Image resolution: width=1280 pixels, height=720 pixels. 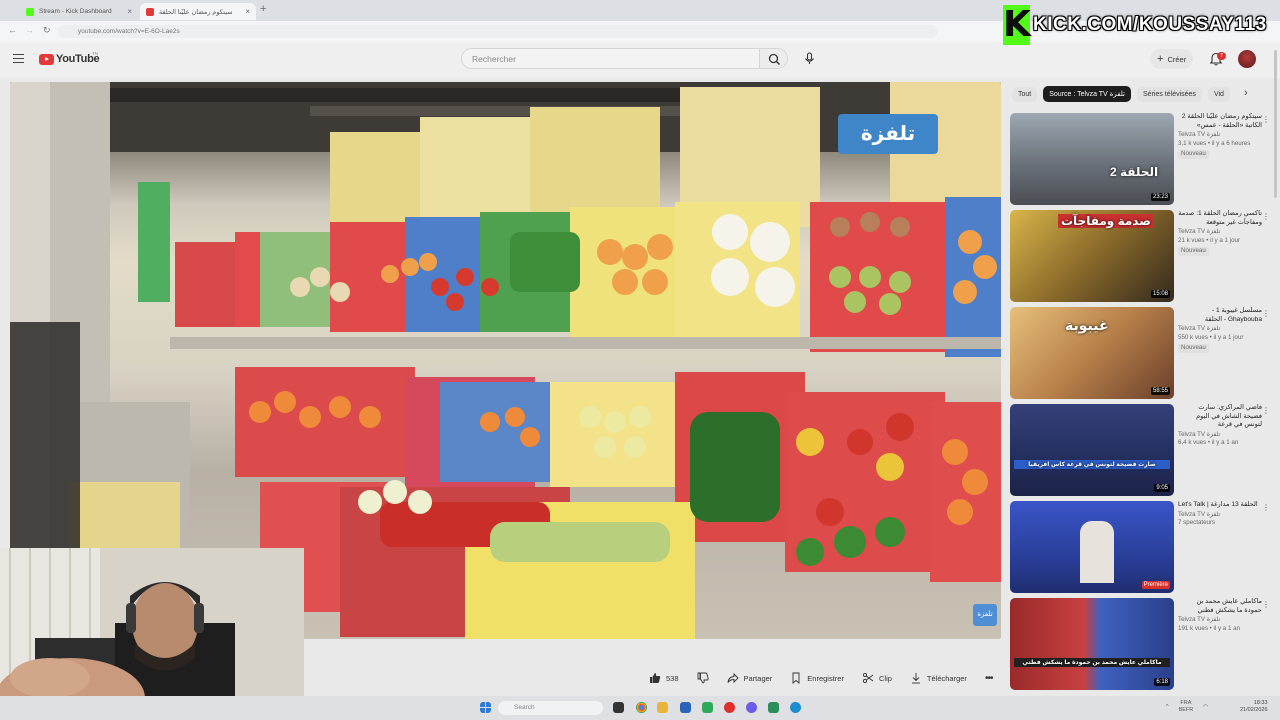 I want to click on reload-icon: ↻, so click(x=47, y=30).